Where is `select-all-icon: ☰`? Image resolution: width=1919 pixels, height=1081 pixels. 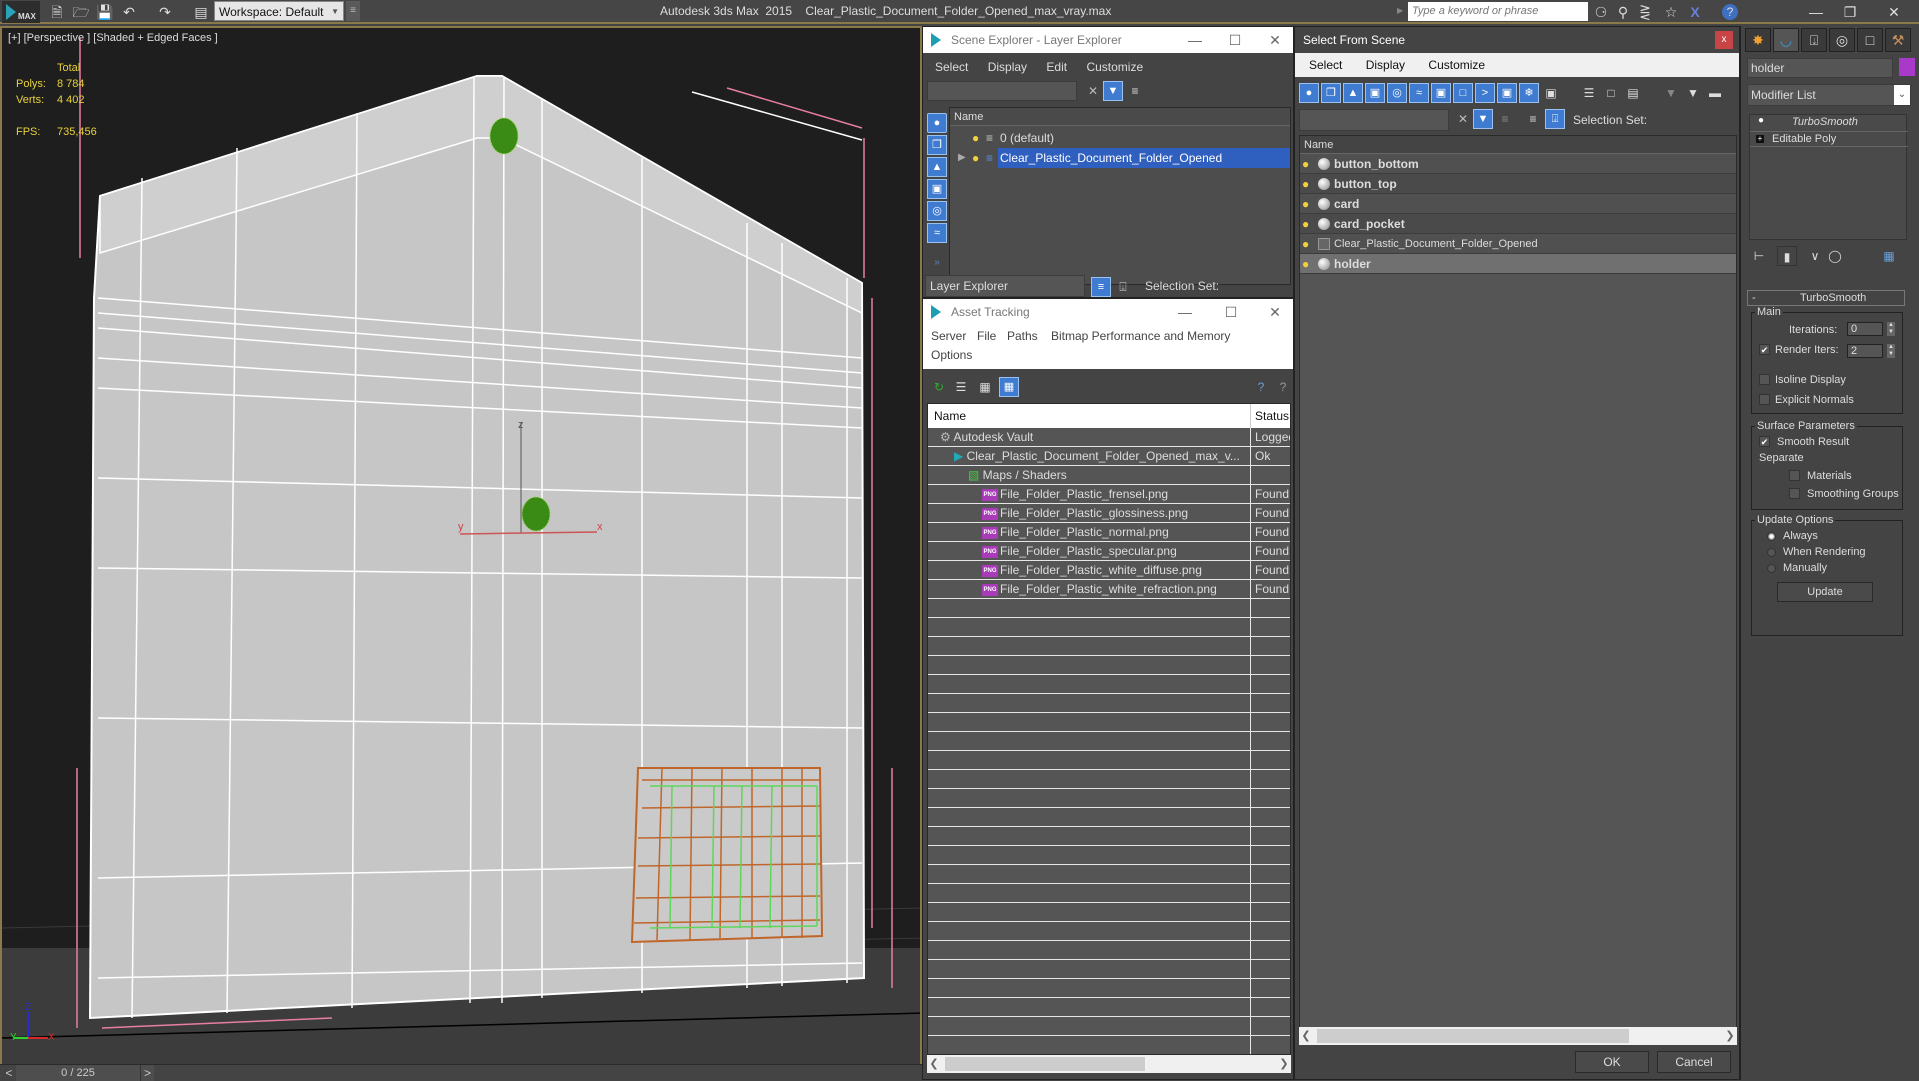 select-all-icon: ☰ is located at coordinates (1589, 93).